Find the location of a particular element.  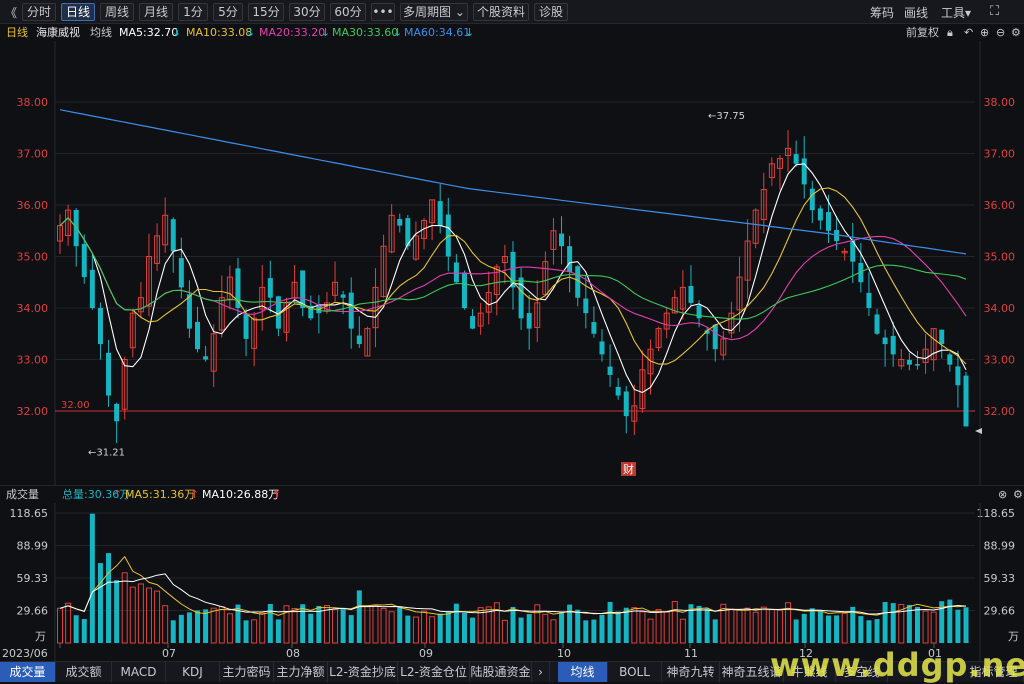

multi-period-dropdown: 多周期图 ⌄ is located at coordinates (434, 12).